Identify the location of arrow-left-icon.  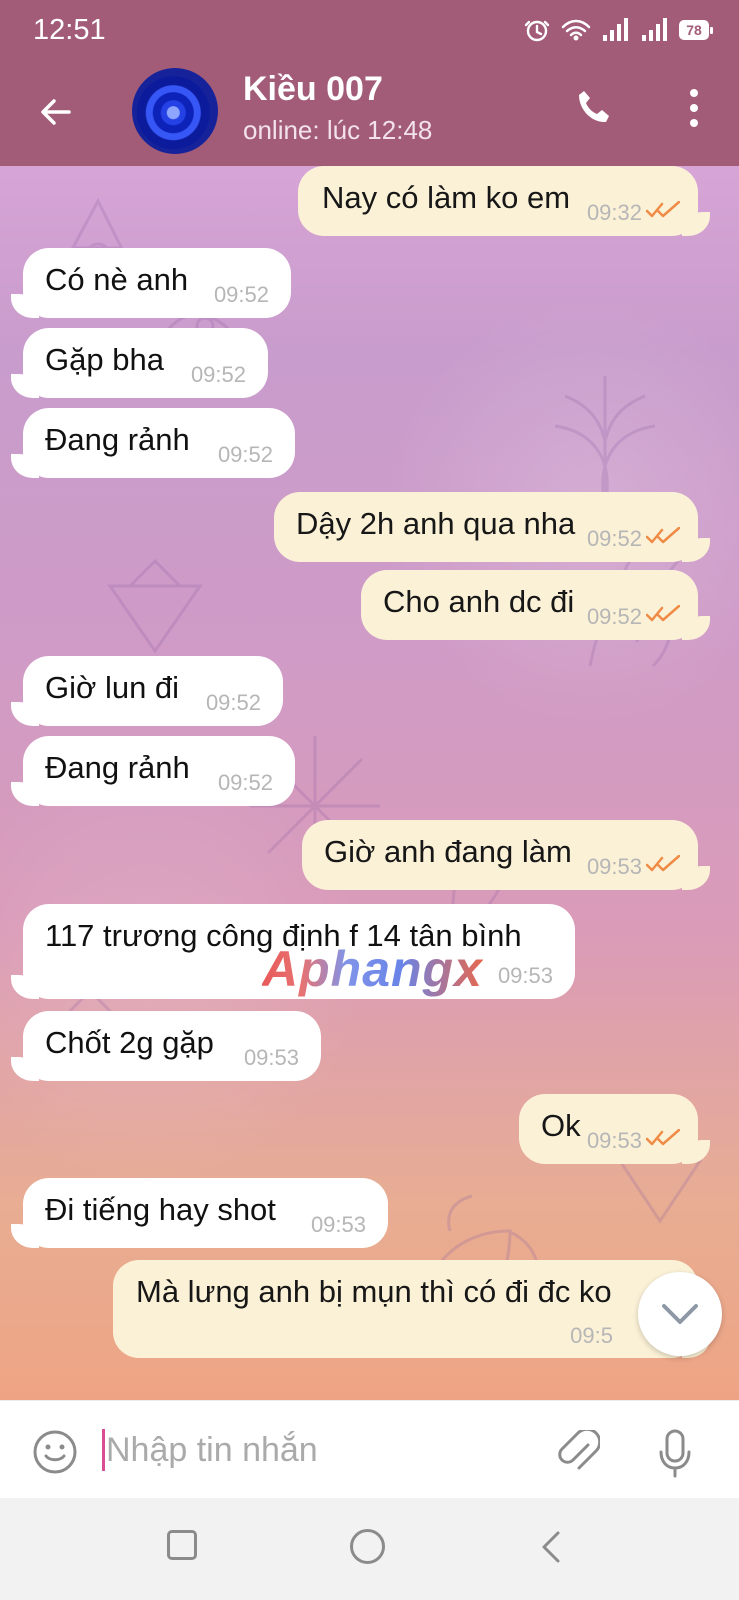
(56, 112).